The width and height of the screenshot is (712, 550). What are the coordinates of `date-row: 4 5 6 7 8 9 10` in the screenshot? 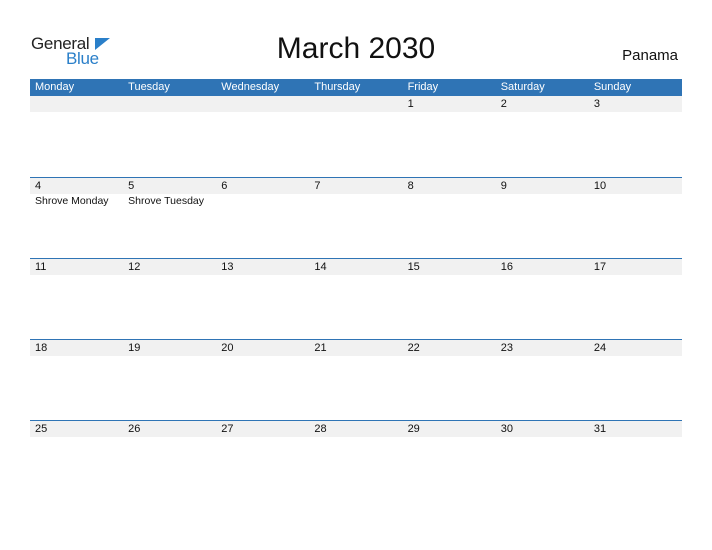 It's located at (356, 186).